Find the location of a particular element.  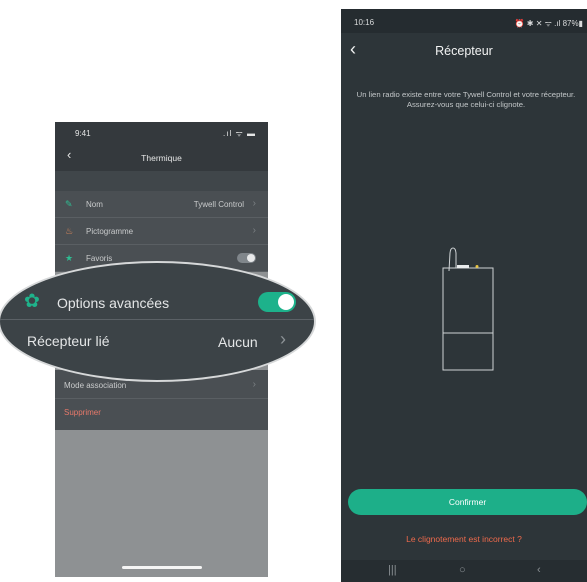

row-value: Tywell Control is located at coordinates (218, 204).